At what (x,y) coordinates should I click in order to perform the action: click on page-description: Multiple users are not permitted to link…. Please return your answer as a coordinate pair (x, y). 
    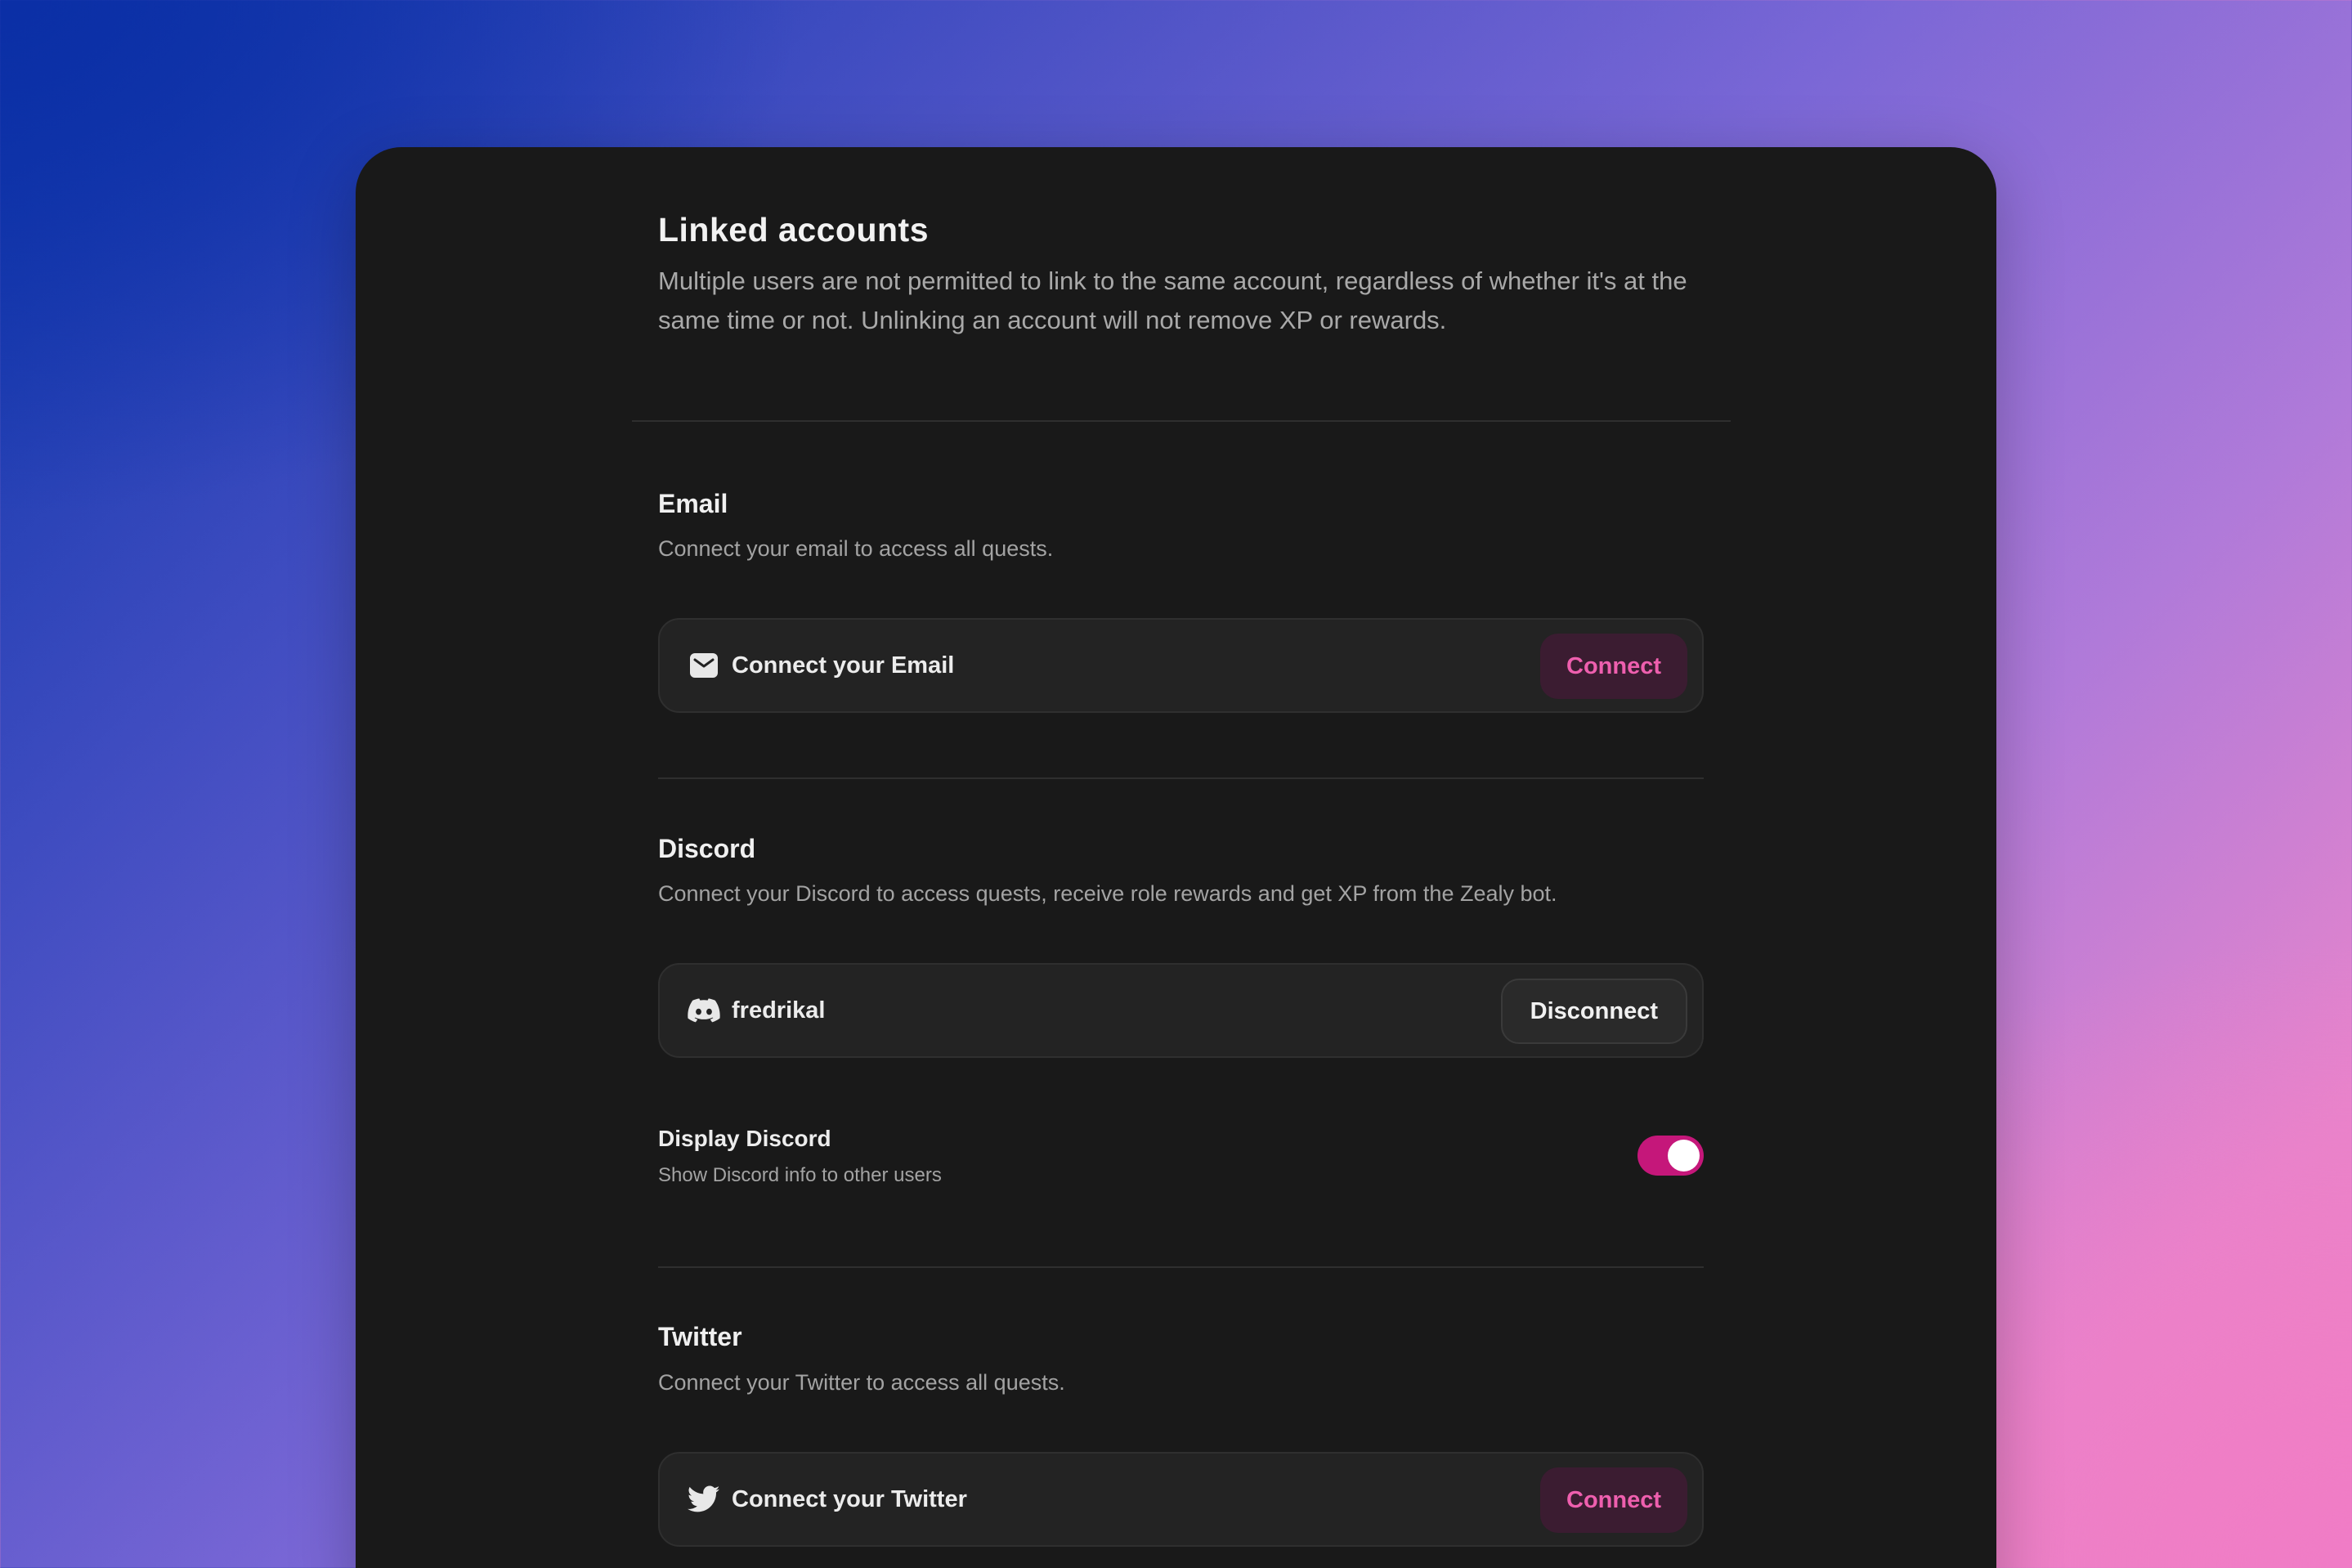
    Looking at the image, I should click on (1172, 300).